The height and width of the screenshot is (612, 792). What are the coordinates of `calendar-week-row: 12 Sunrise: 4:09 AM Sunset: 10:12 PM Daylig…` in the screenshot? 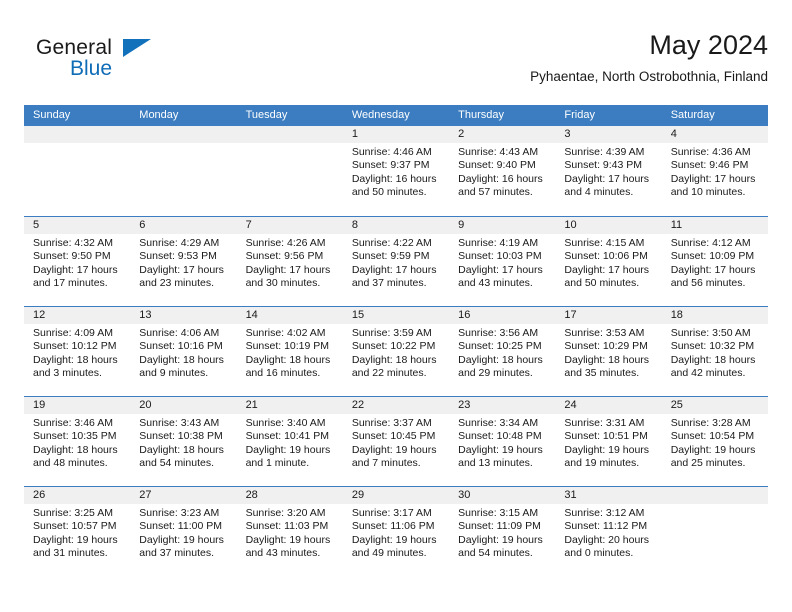 It's located at (396, 351).